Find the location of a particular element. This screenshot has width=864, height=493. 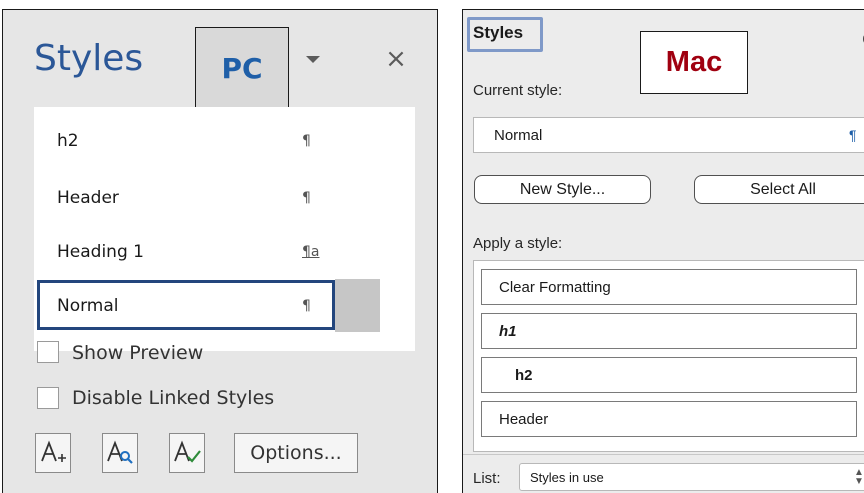

chevron-down-icon is located at coordinates (313, 60).